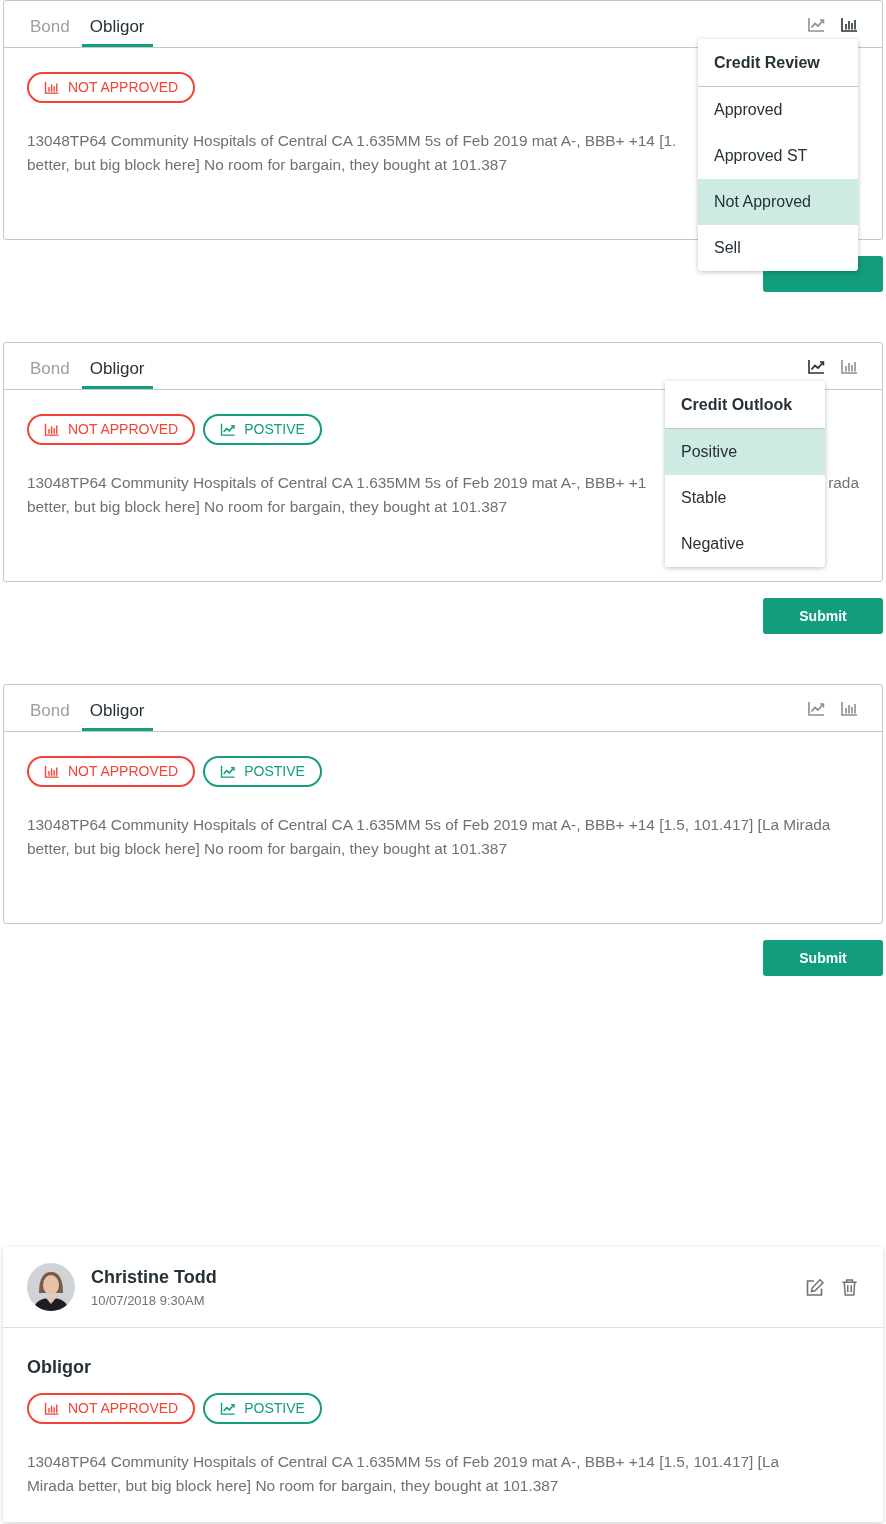  I want to click on note-text: 13048TP64 Community Hospitals of Central CA 1.635MM 5s of Feb 2019 mat A-, BBB+ +14 [1.5, 101.417] [La Mirada, so click(429, 825).